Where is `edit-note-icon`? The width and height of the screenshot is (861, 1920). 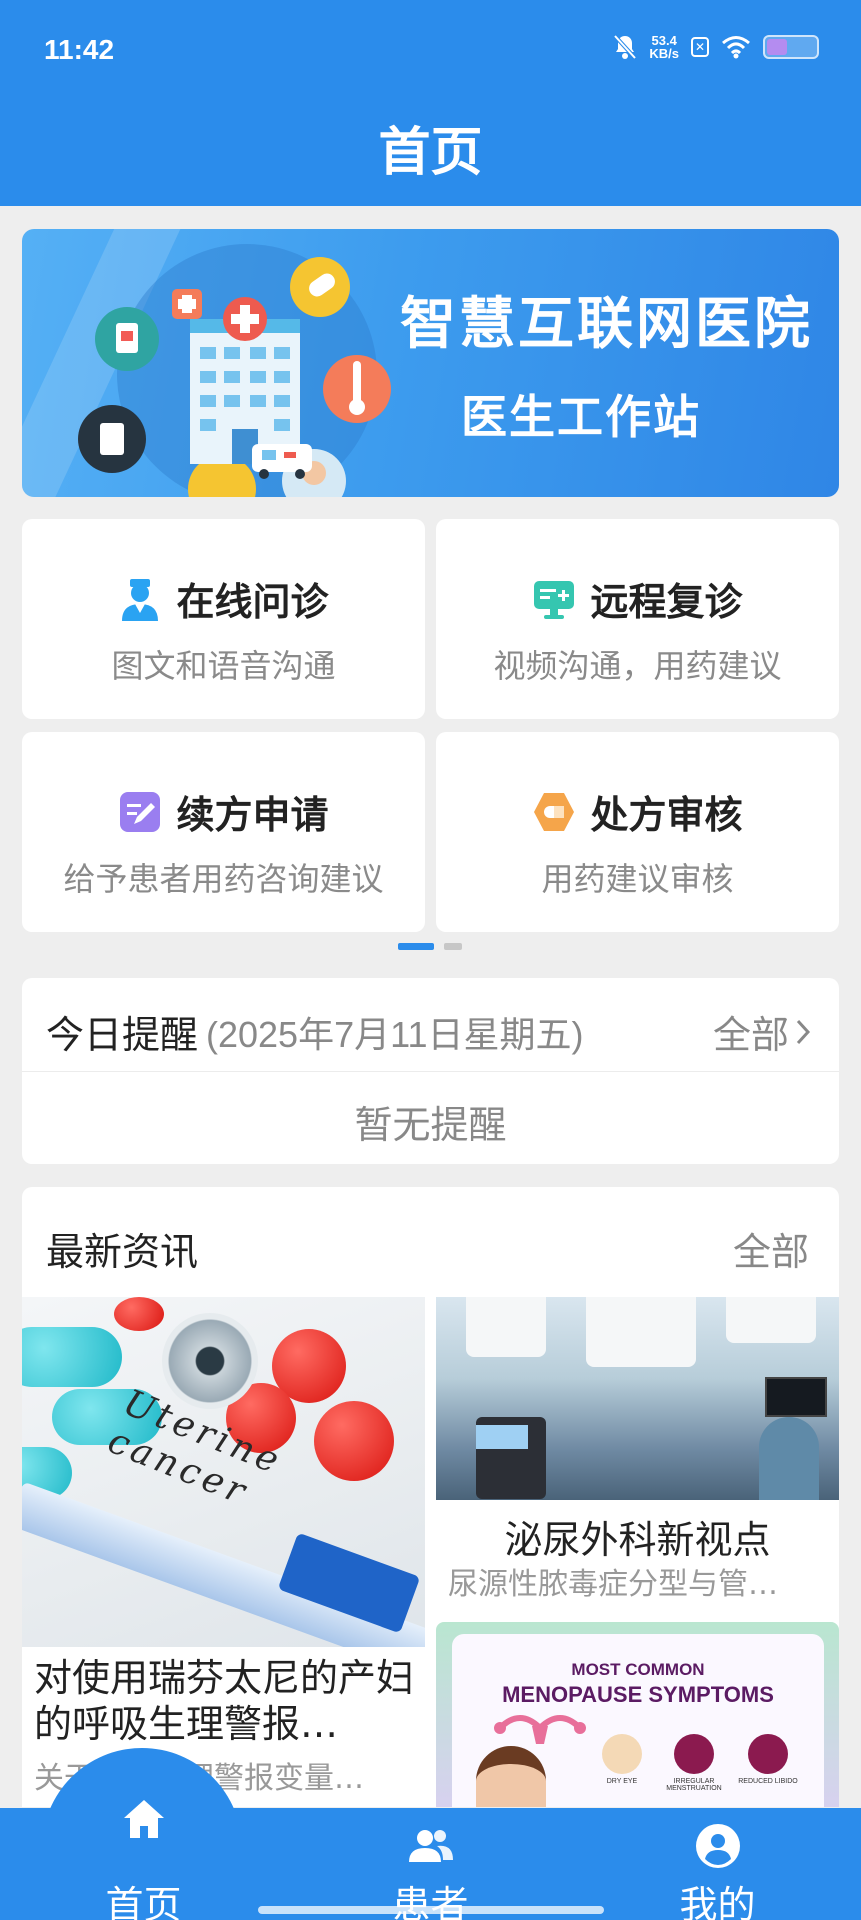 edit-note-icon is located at coordinates (140, 811).